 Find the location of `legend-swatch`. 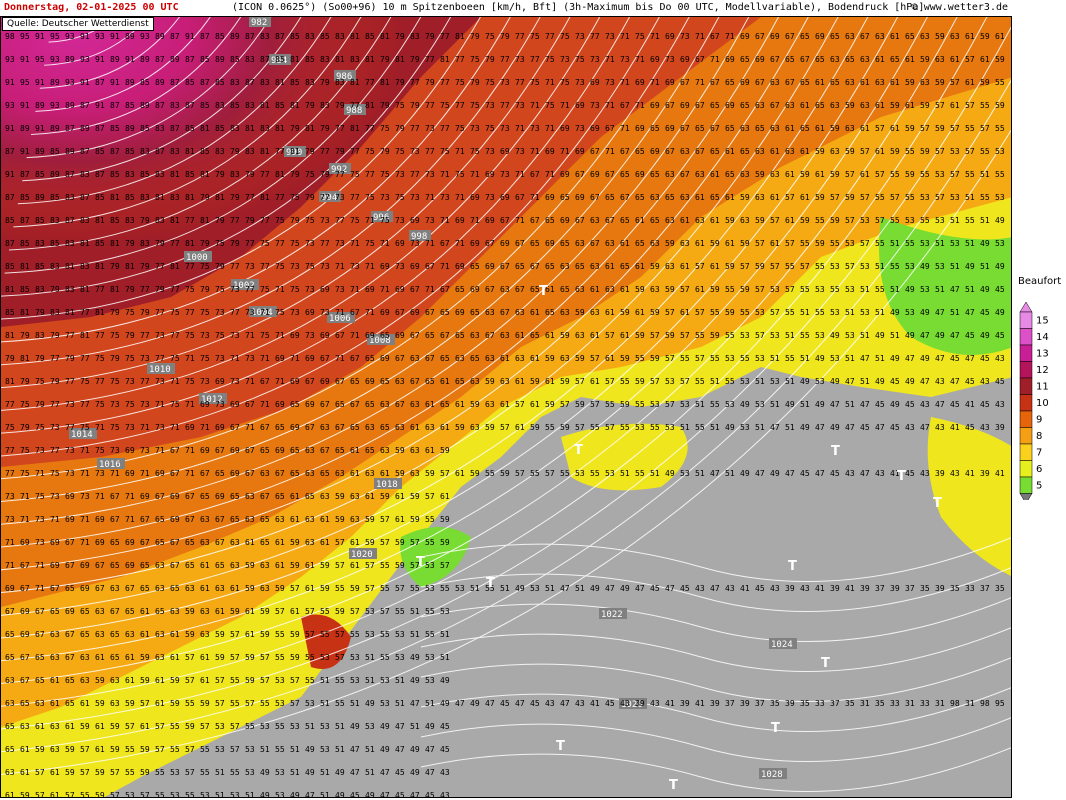

legend-swatch is located at coordinates (1026, 353).